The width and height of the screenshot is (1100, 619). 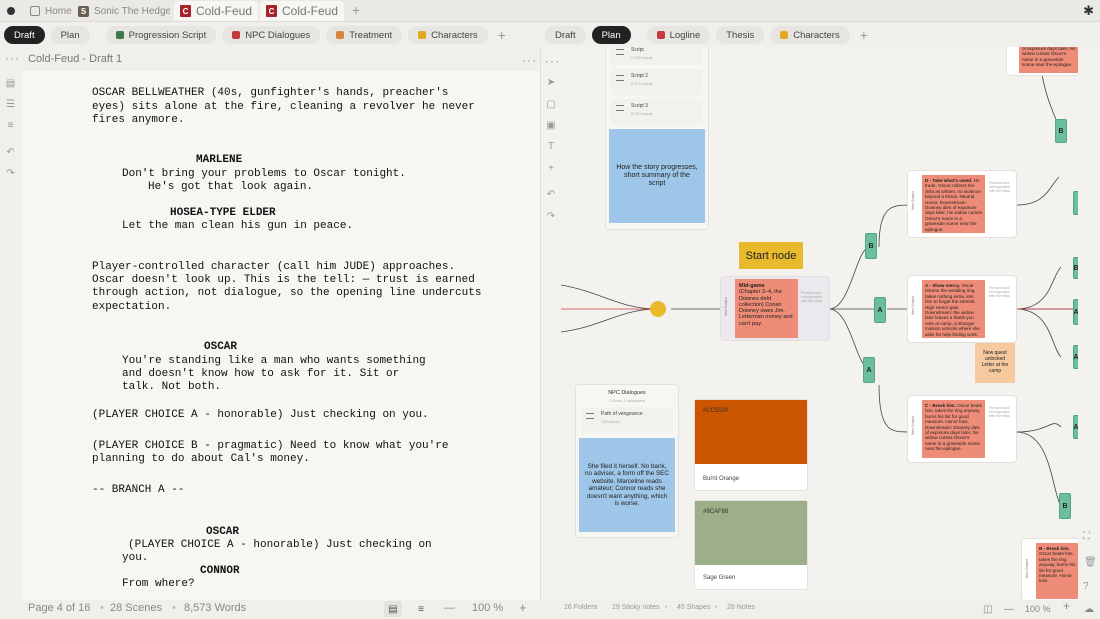 I want to click on character-name: OSCAR, so click(x=221, y=347).